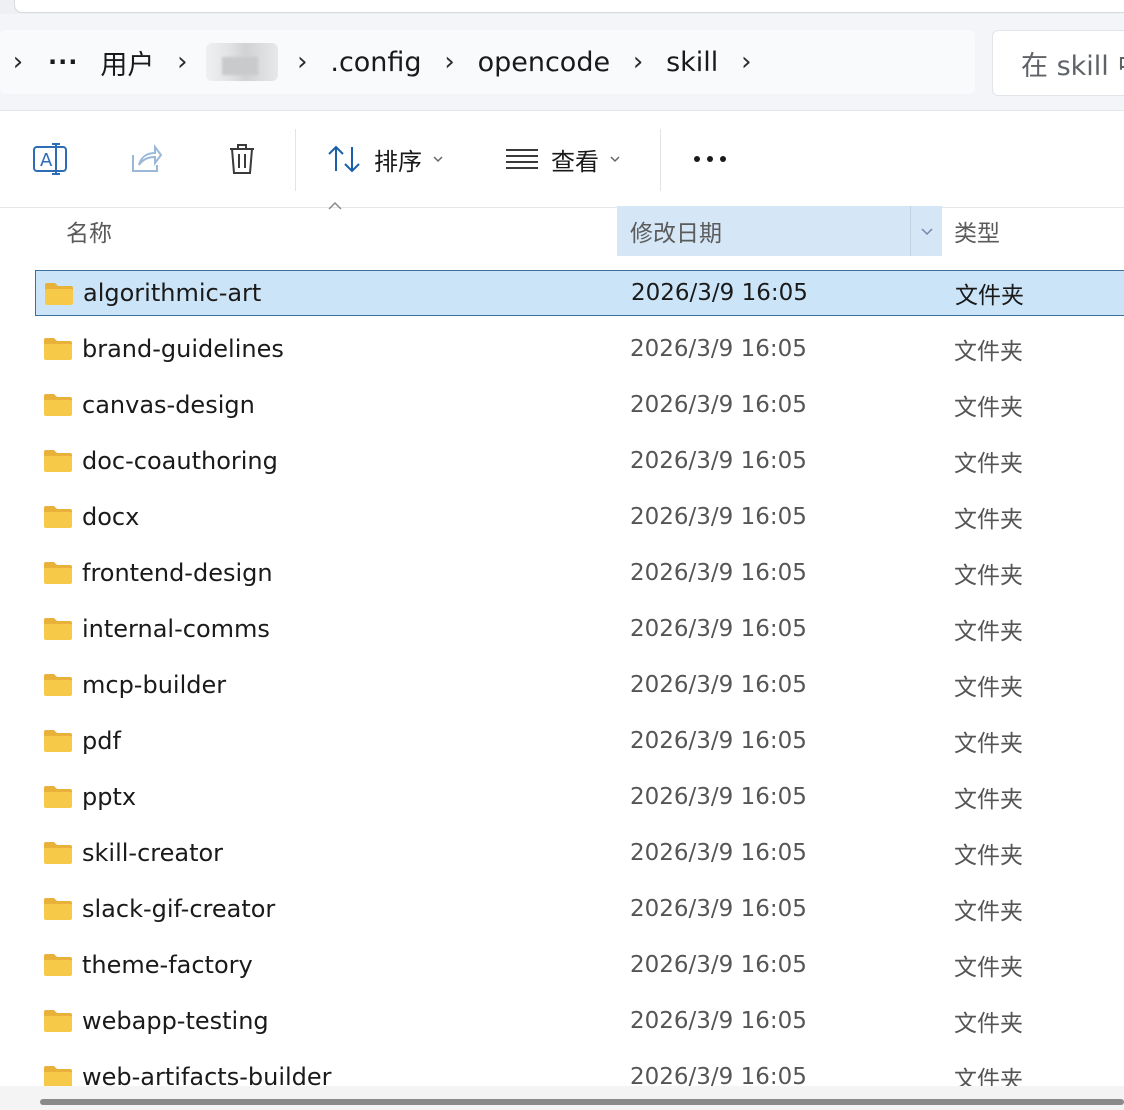 The height and width of the screenshot is (1110, 1124). Describe the element at coordinates (177, 573) in the screenshot. I see `file-name: frontend-design` at that location.